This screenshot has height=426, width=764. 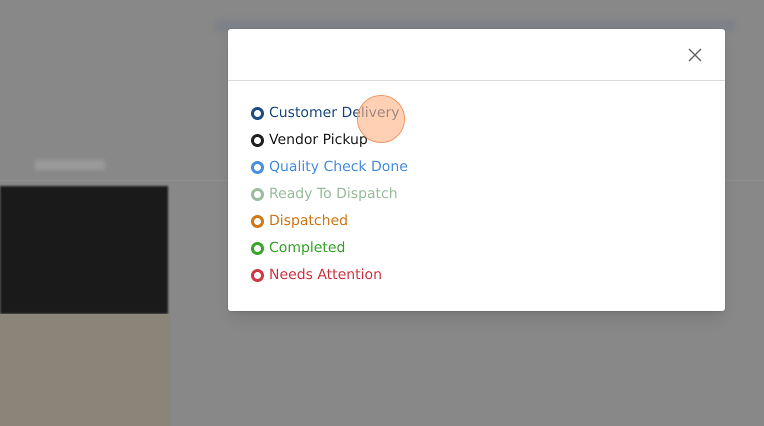 I want to click on legend-label: Completed, so click(x=307, y=248).